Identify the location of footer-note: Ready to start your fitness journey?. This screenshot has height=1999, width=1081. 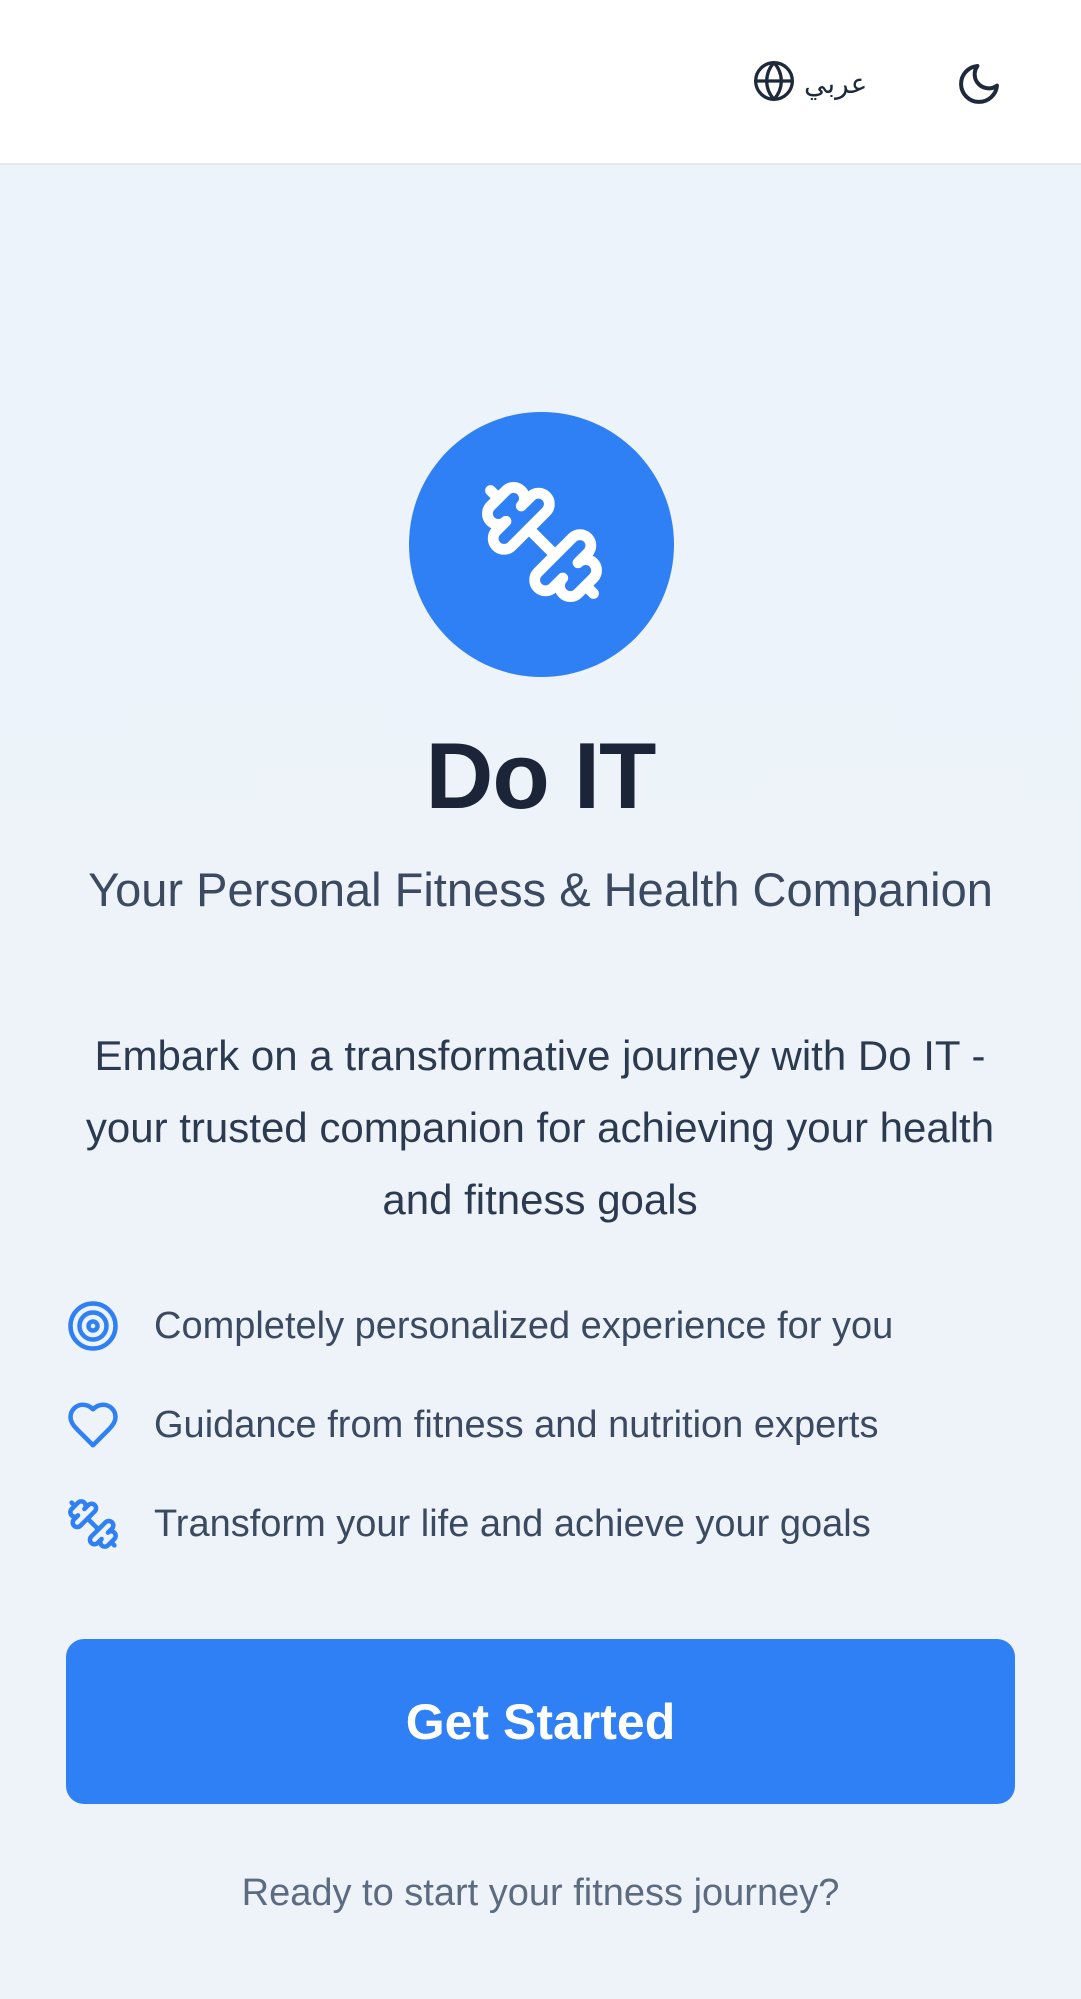
(540, 1893).